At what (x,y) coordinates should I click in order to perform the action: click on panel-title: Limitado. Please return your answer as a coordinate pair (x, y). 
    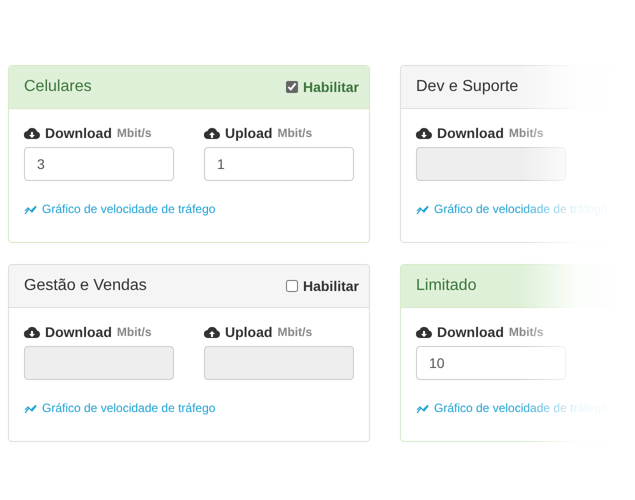
    Looking at the image, I should click on (446, 286).